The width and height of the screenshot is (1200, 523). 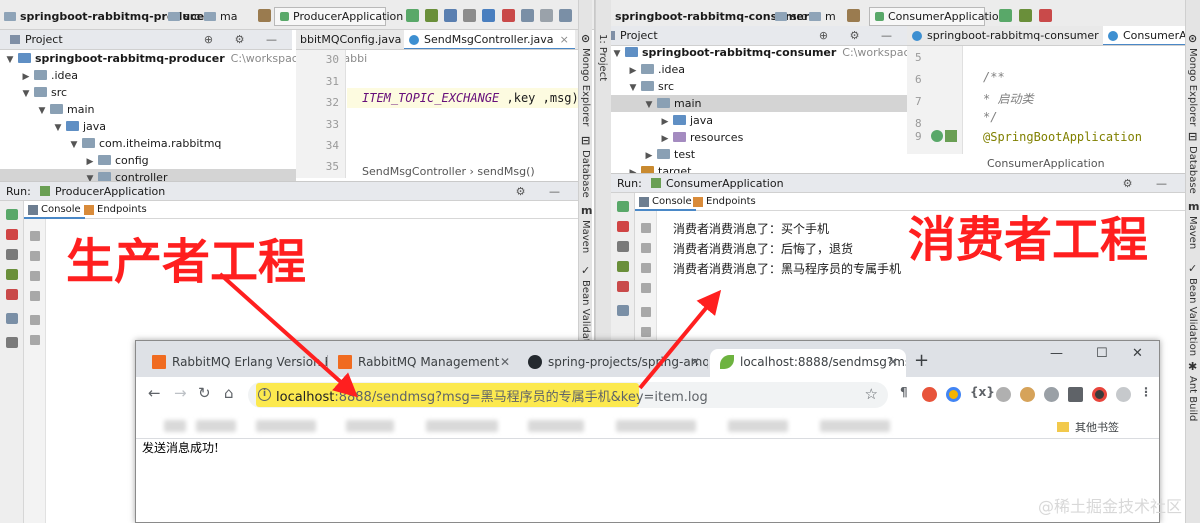 What do you see at coordinates (680, 339) in the screenshot?
I see `arrow-url-to-consumer` at bounding box center [680, 339].